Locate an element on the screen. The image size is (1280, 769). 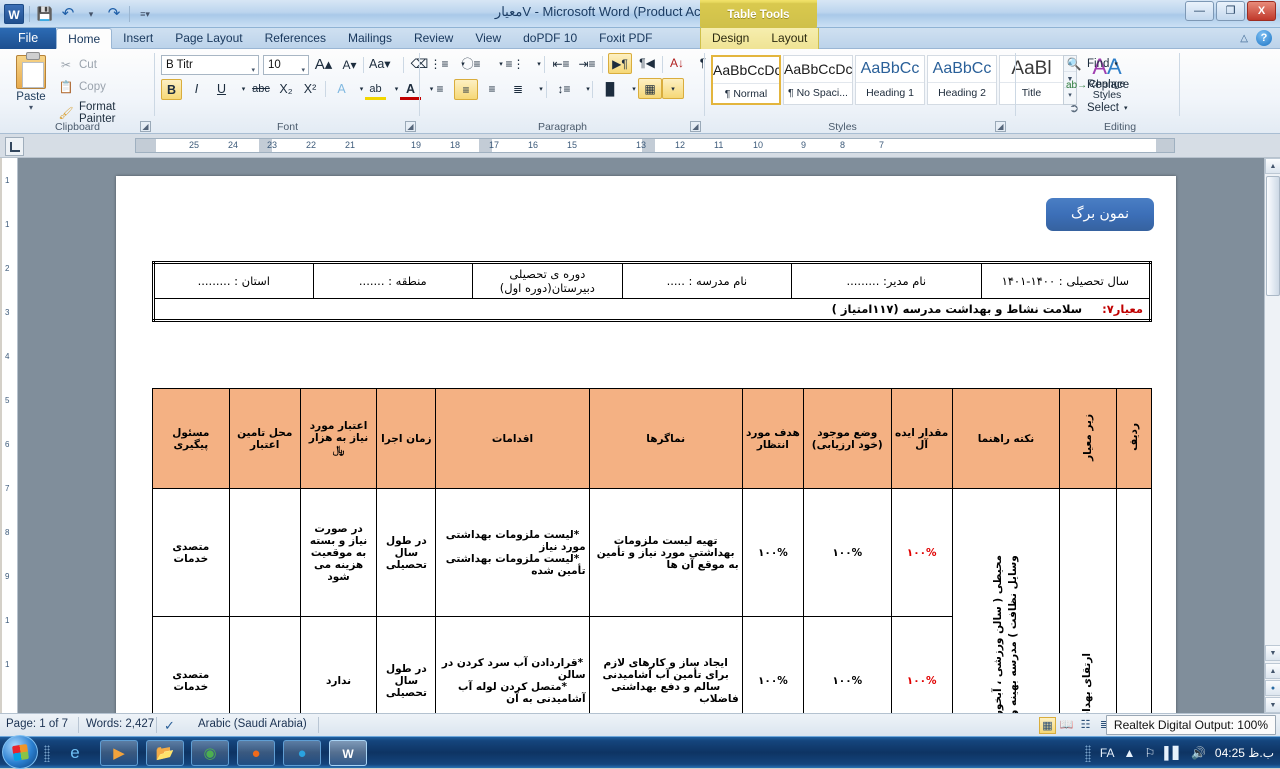
form-title-button: نمون برگ is located at coordinates (1100, 214).